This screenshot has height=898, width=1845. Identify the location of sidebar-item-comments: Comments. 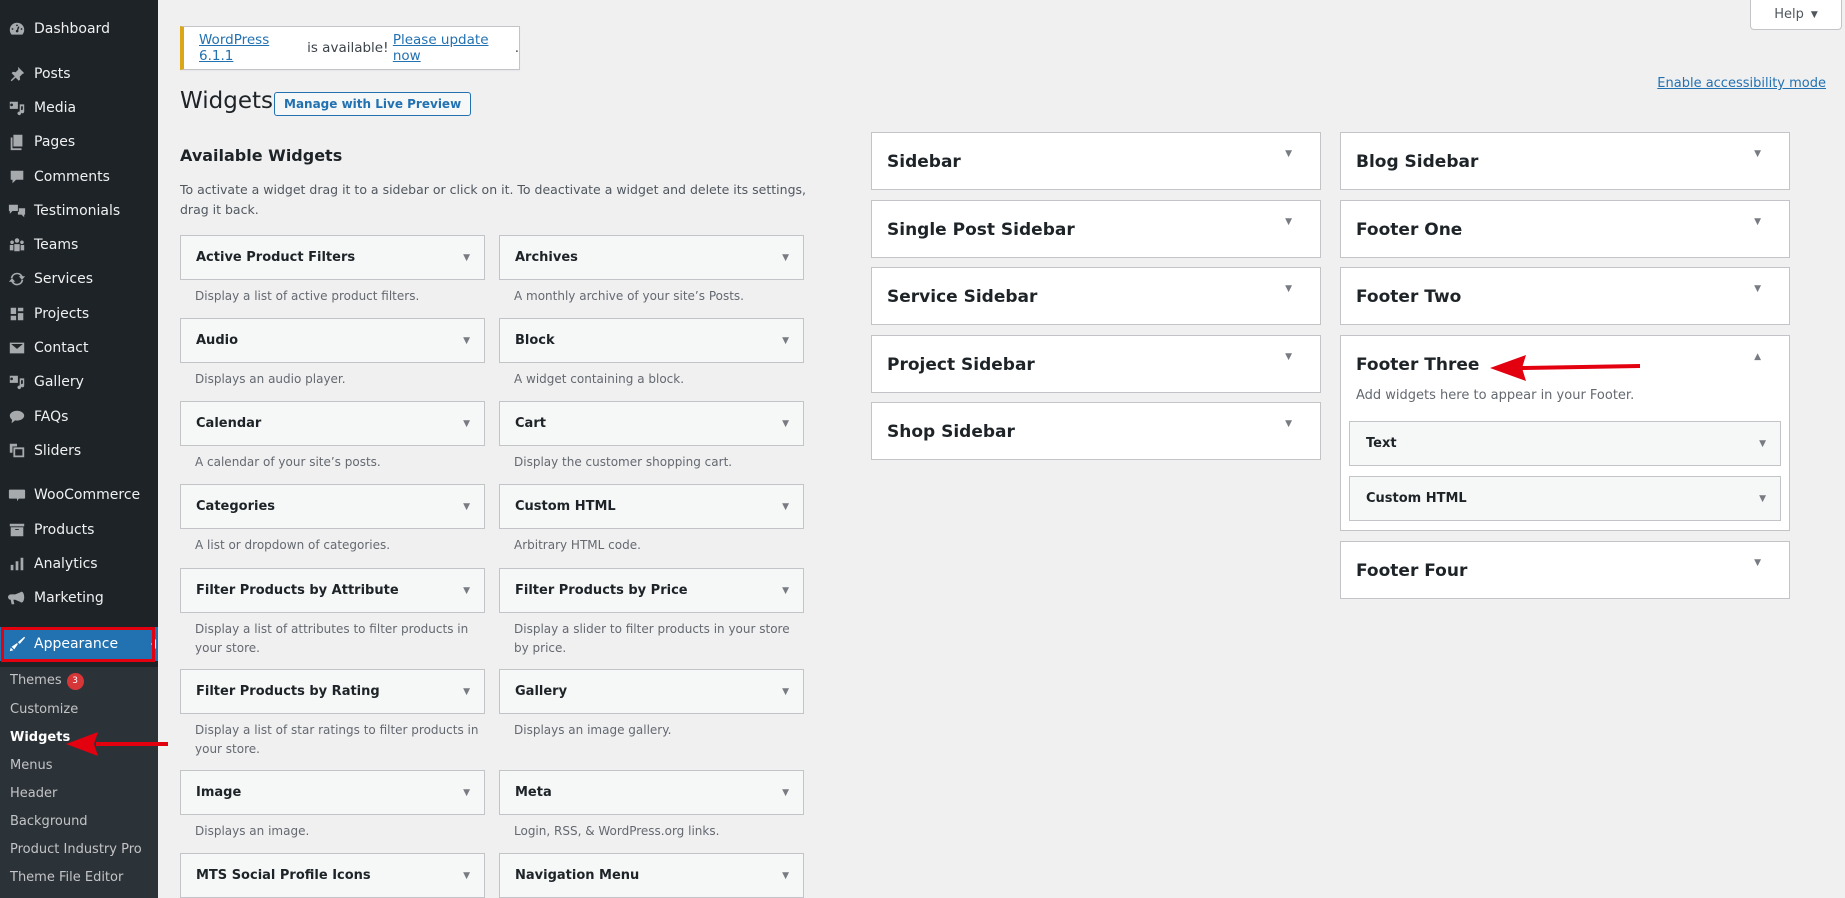
(79, 177).